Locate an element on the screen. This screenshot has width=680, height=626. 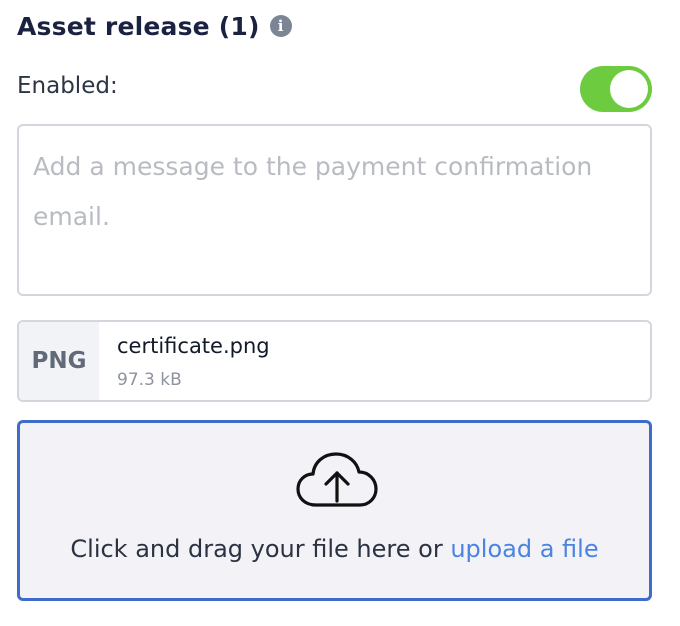
info-icon: i is located at coordinates (280, 26).